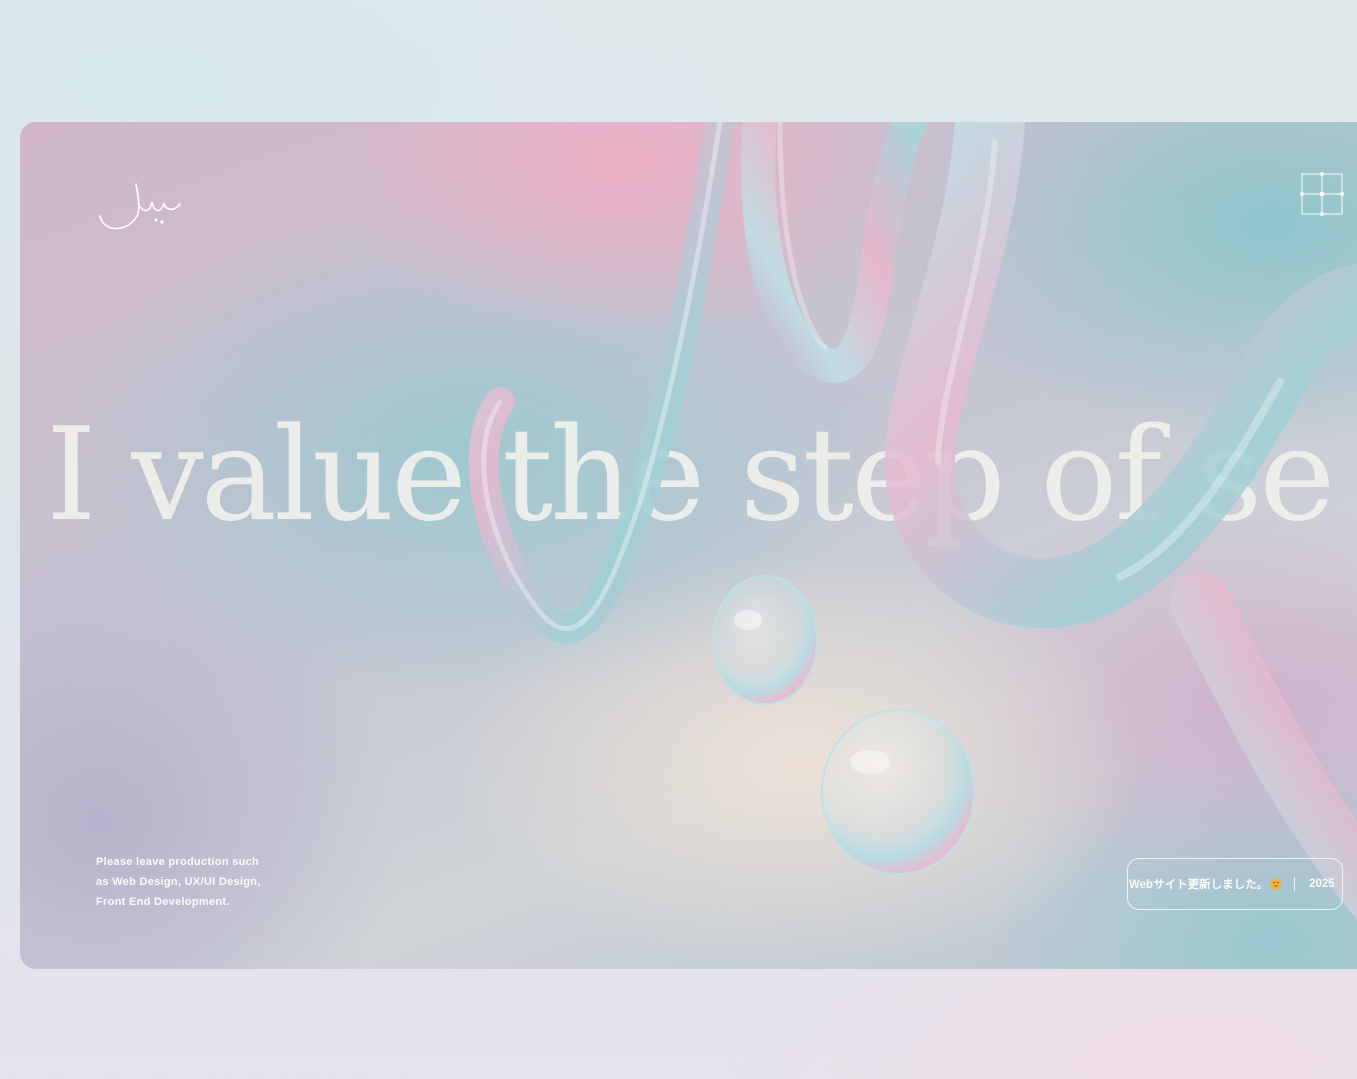 The width and height of the screenshot is (1357, 1079). I want to click on news-ticker: Webサイト更新しました。 2025, so click(1235, 884).